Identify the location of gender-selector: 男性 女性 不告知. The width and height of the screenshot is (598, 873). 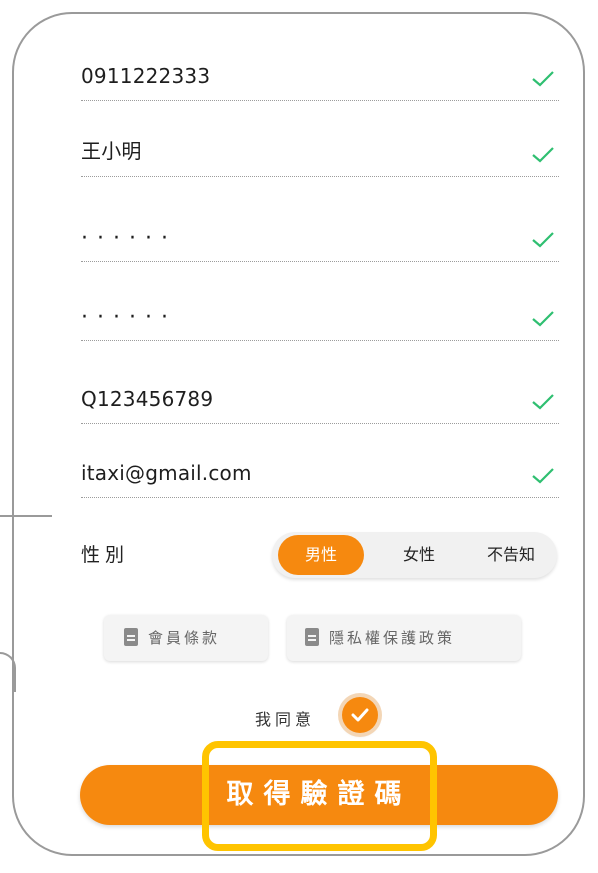
(414, 555).